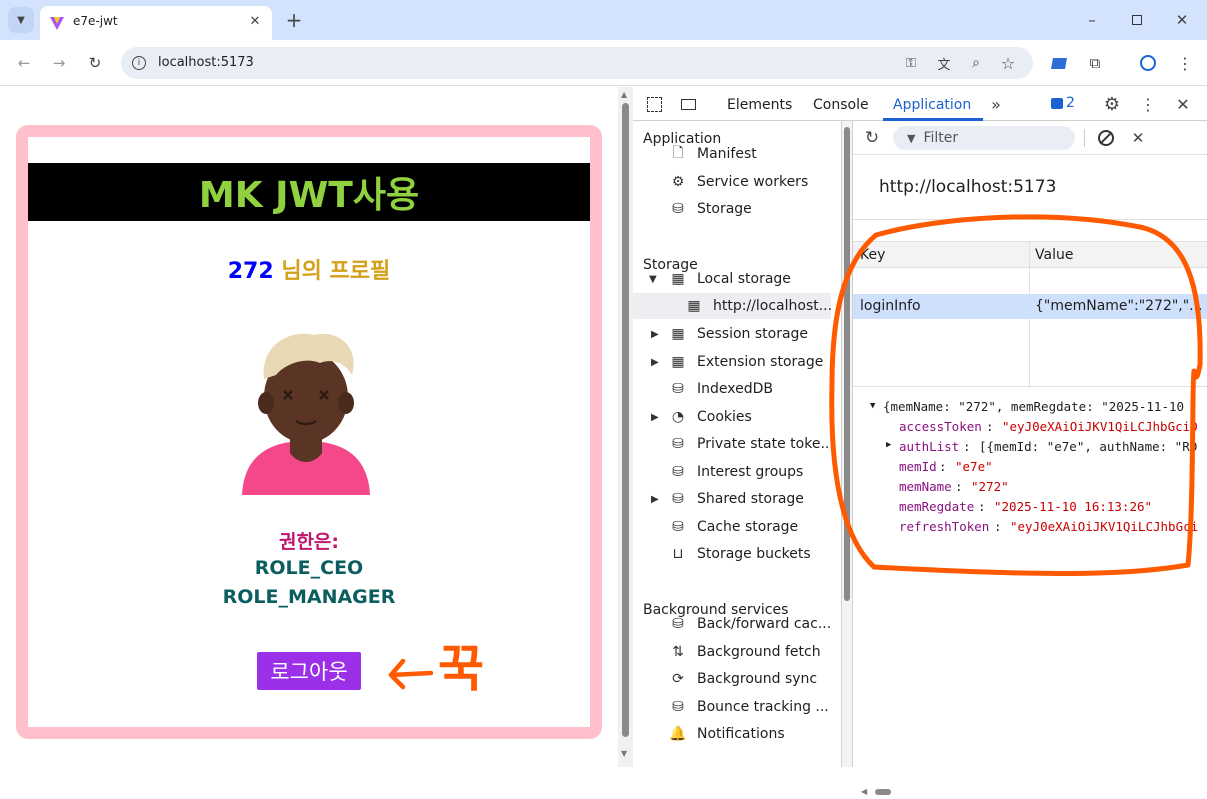  Describe the element at coordinates (729, 279) in the screenshot. I see `sidebar-item-local-storage: ▦ Local storage` at that location.